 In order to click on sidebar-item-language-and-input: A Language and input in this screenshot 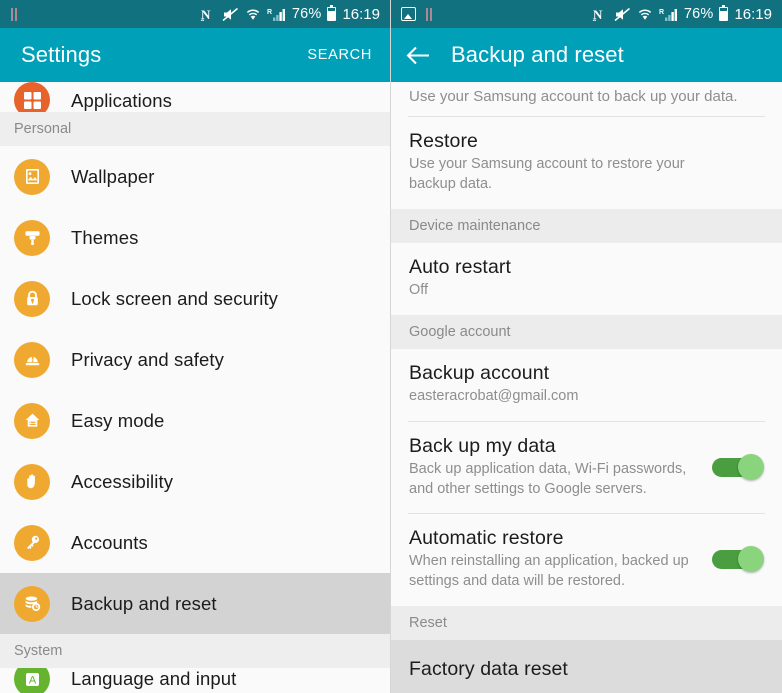, I will do `click(195, 680)`.